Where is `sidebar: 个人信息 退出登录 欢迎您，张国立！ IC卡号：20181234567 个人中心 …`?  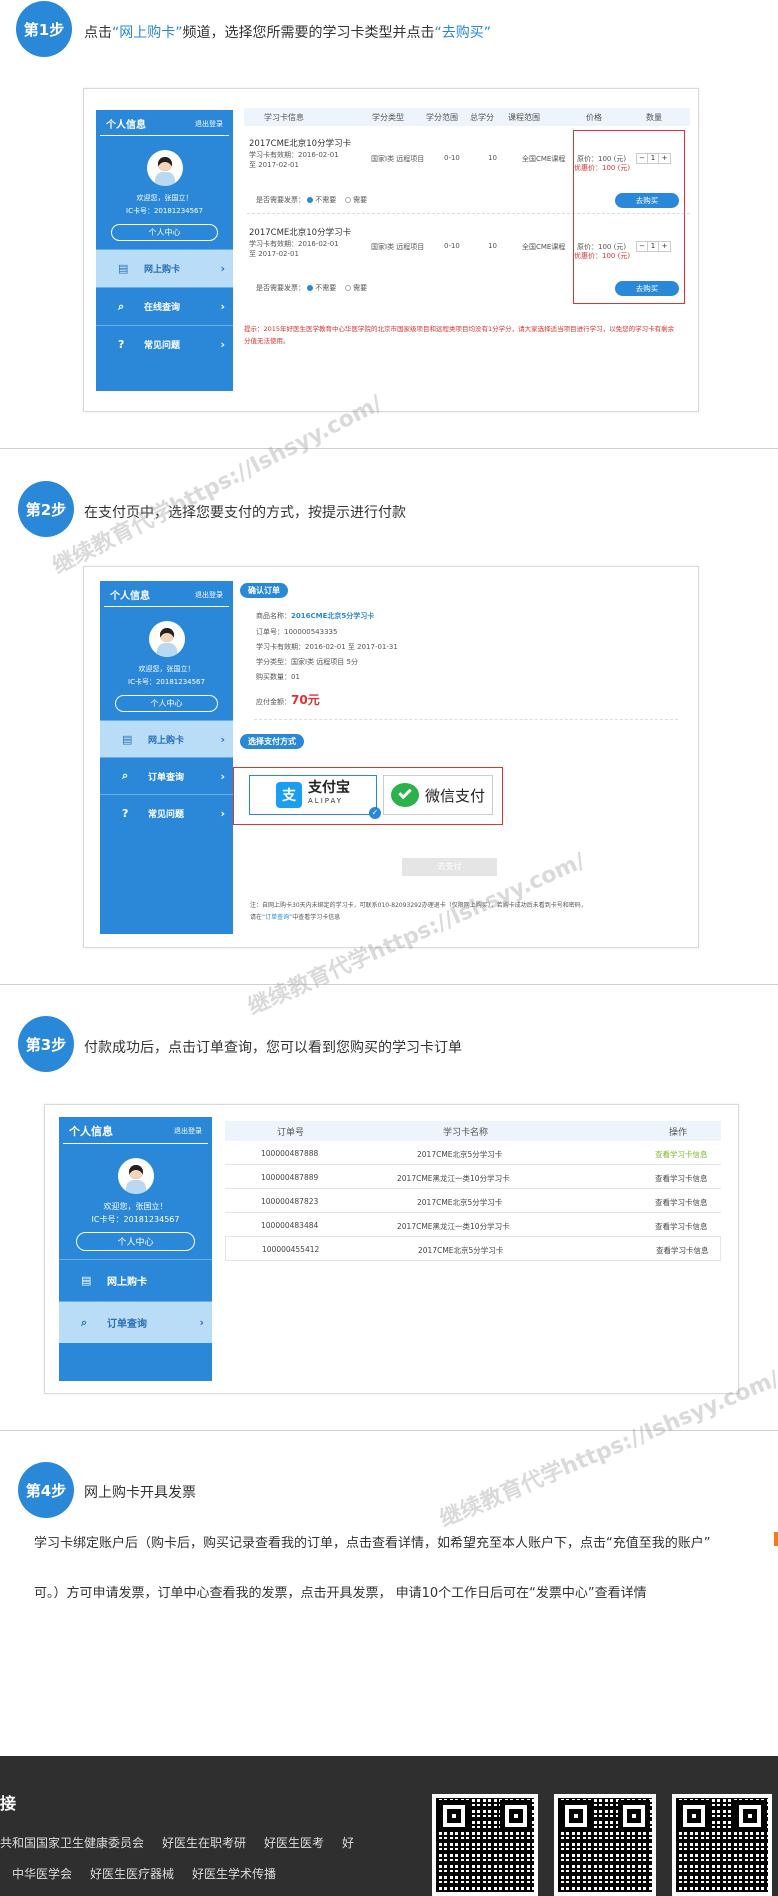 sidebar: 个人信息 退出登录 欢迎您，张国立！ IC卡号：20181234567 个人中心 … is located at coordinates (135, 1249).